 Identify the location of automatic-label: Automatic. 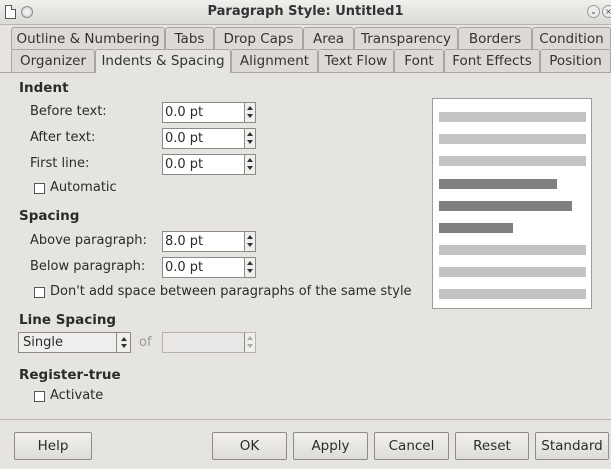
(83, 187).